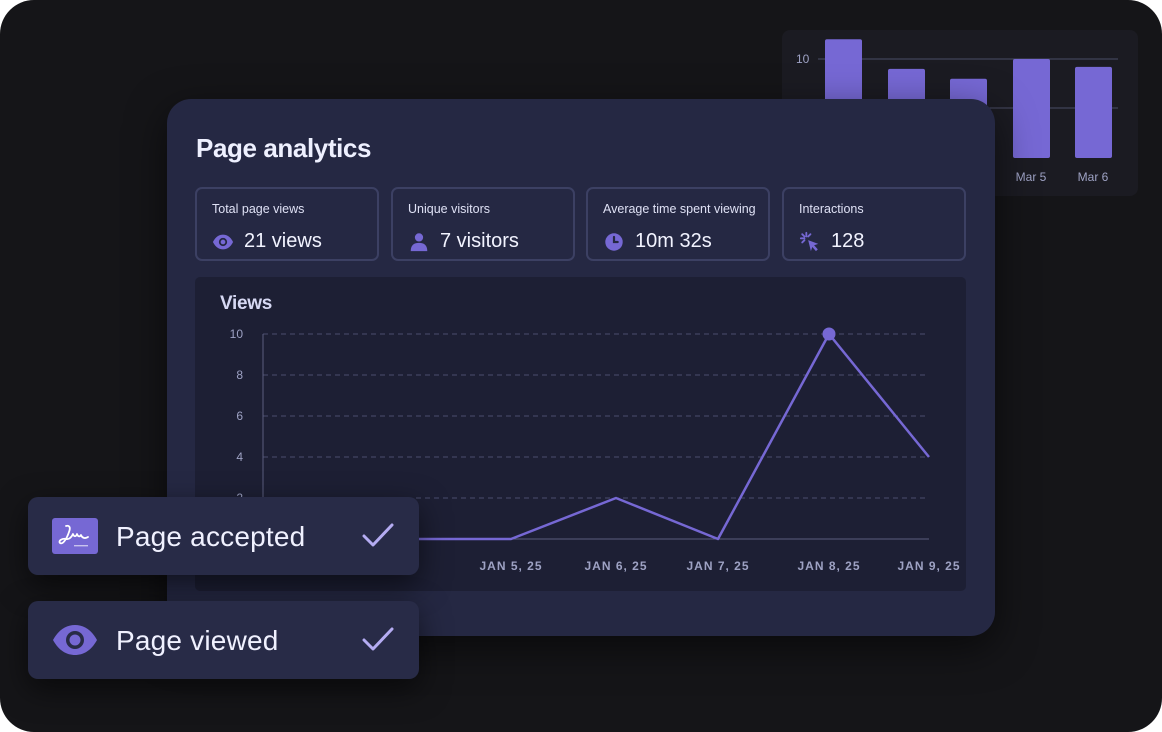  I want to click on stat-label: Total page views, so click(258, 209).